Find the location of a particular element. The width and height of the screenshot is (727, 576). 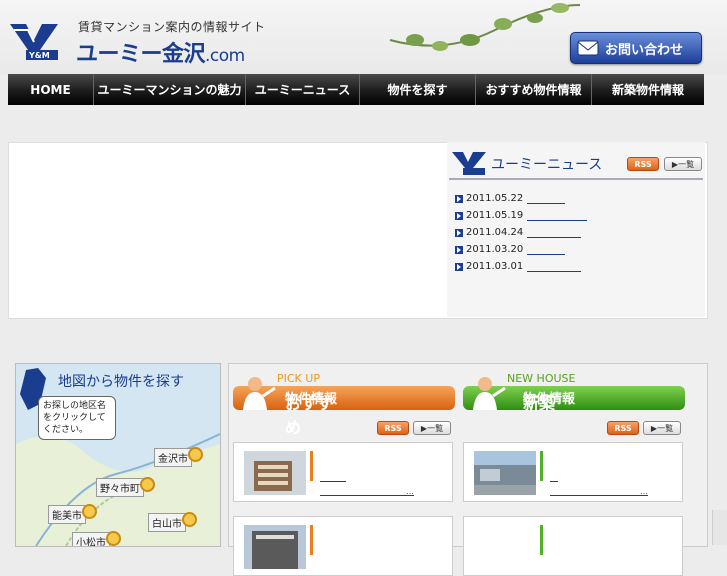

newbuild-tag: NEW HOUSE is located at coordinates (541, 378).